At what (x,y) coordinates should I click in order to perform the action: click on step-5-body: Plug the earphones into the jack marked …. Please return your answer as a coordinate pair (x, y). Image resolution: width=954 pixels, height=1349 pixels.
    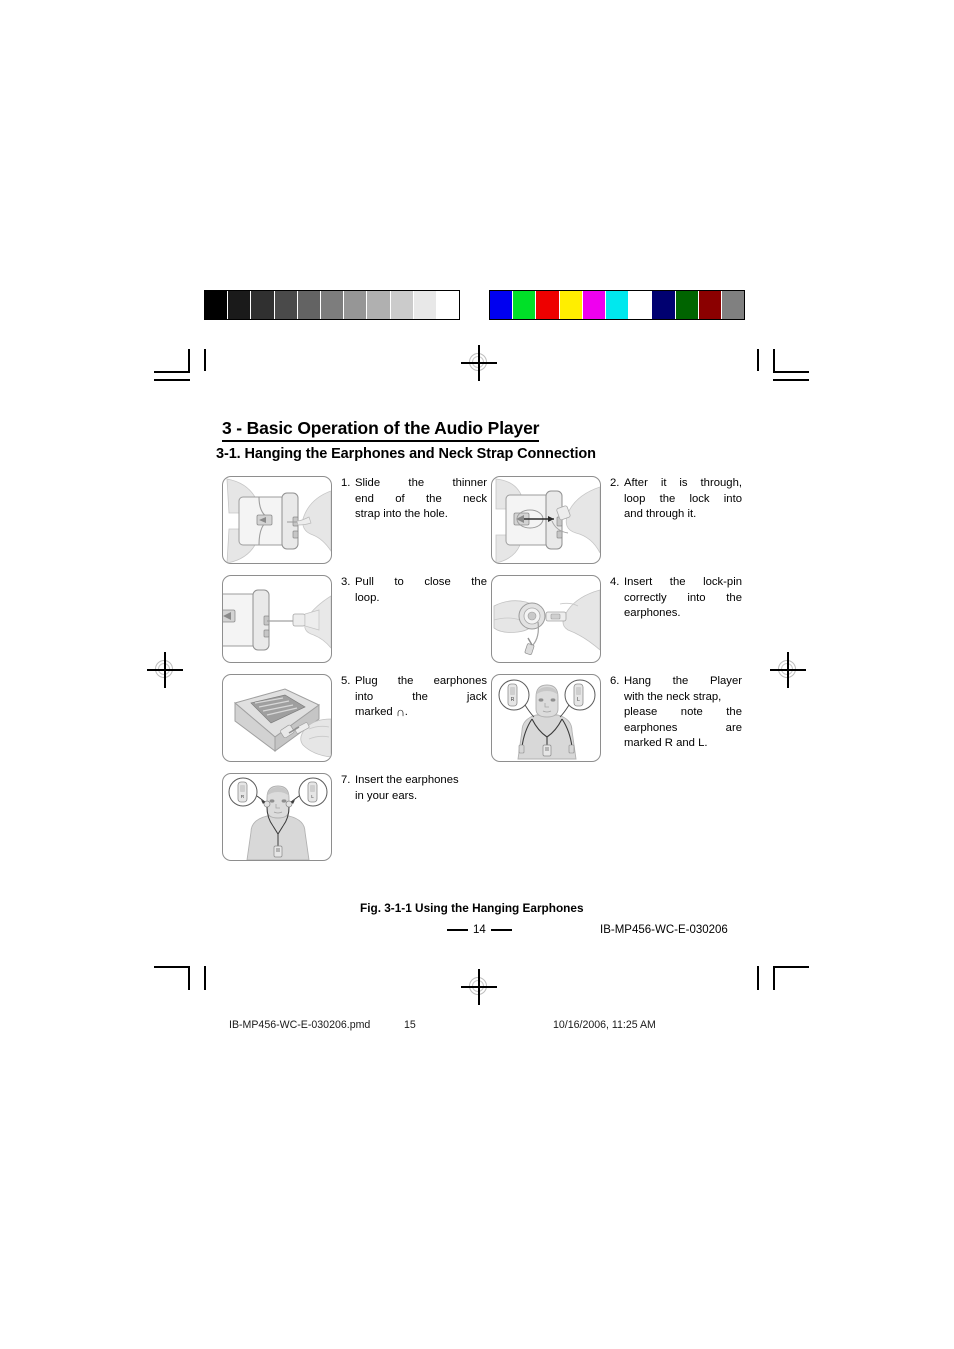
    Looking at the image, I should click on (421, 697).